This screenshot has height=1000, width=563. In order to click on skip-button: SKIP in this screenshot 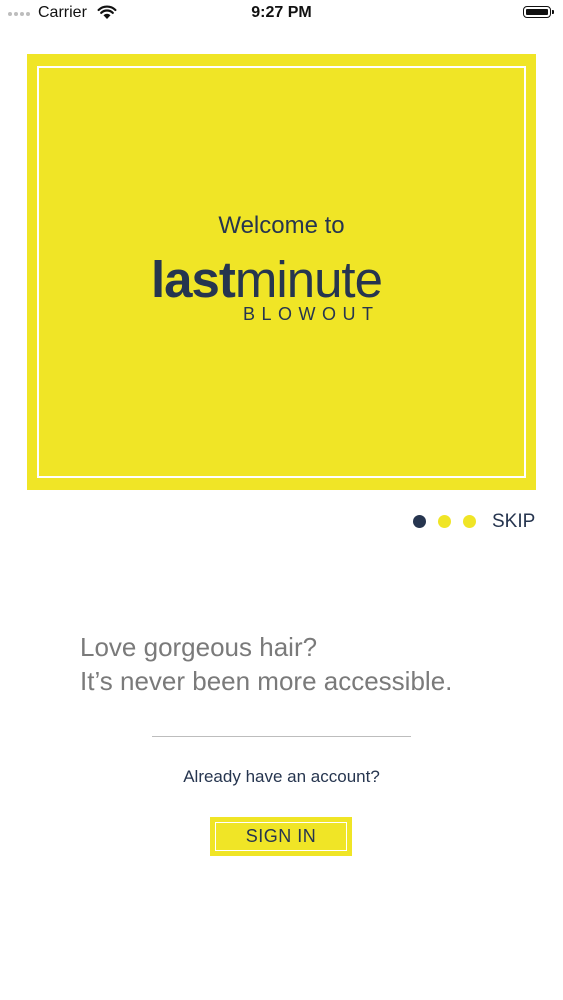, I will do `click(513, 522)`.